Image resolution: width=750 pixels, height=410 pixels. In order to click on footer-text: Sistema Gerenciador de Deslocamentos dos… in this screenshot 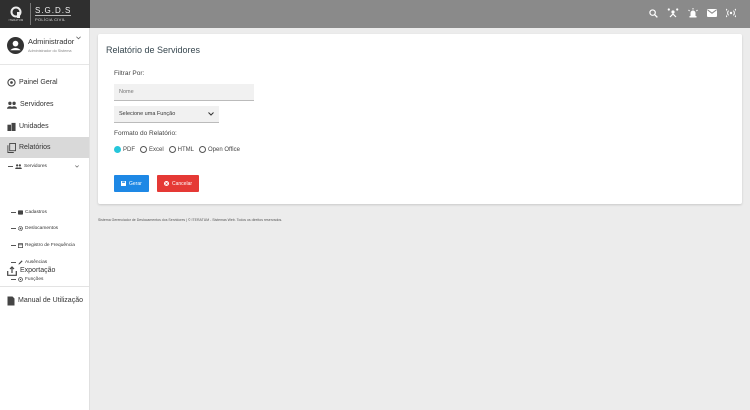, I will do `click(190, 220)`.